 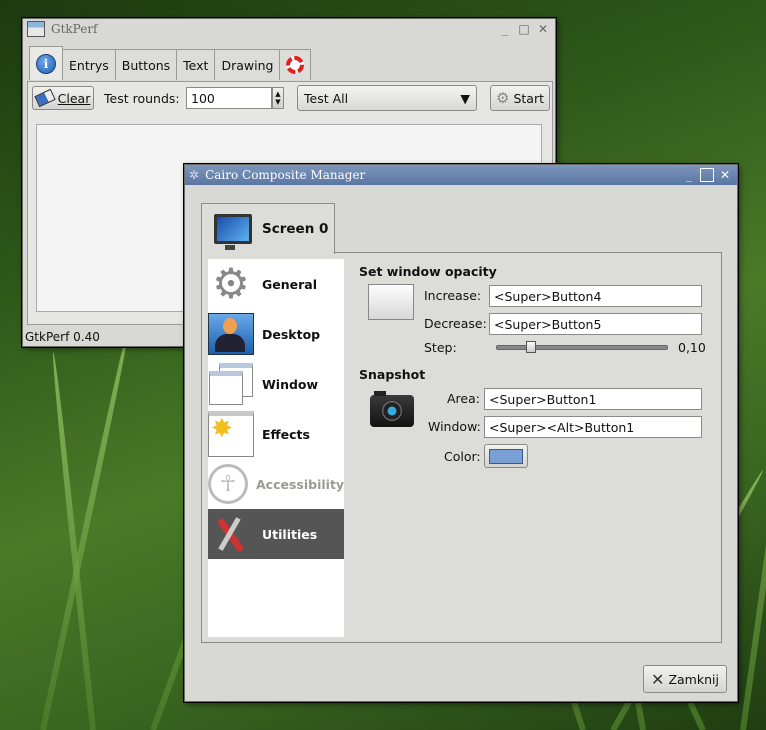 What do you see at coordinates (231, 434) in the screenshot?
I see `effects-star-icon: ✸` at bounding box center [231, 434].